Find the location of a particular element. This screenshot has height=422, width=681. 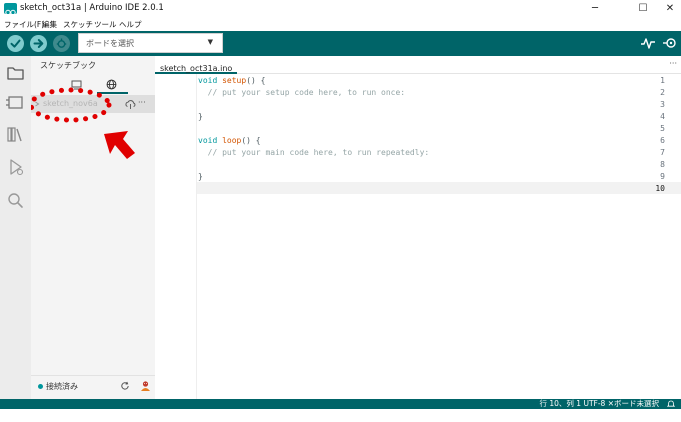

line-number: 6 is located at coordinates (662, 140).